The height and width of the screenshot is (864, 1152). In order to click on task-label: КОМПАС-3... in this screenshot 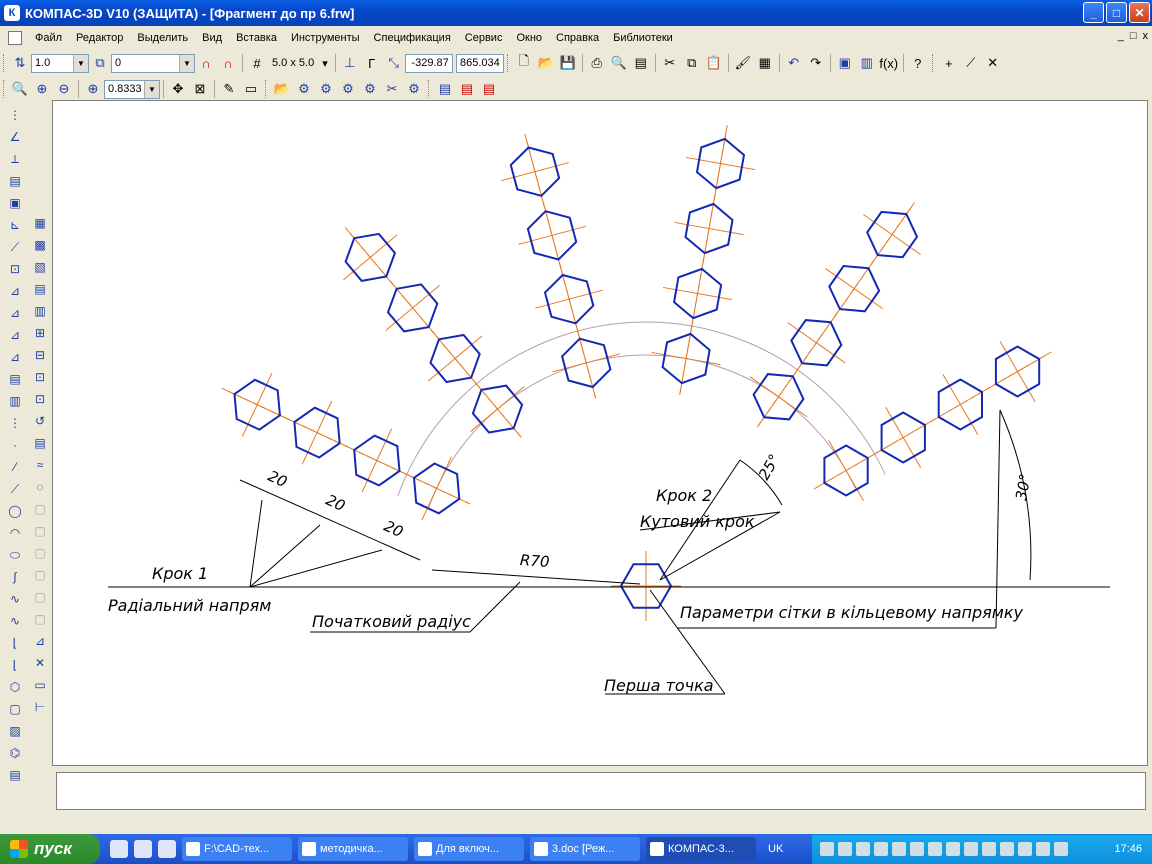, I will do `click(701, 849)`.